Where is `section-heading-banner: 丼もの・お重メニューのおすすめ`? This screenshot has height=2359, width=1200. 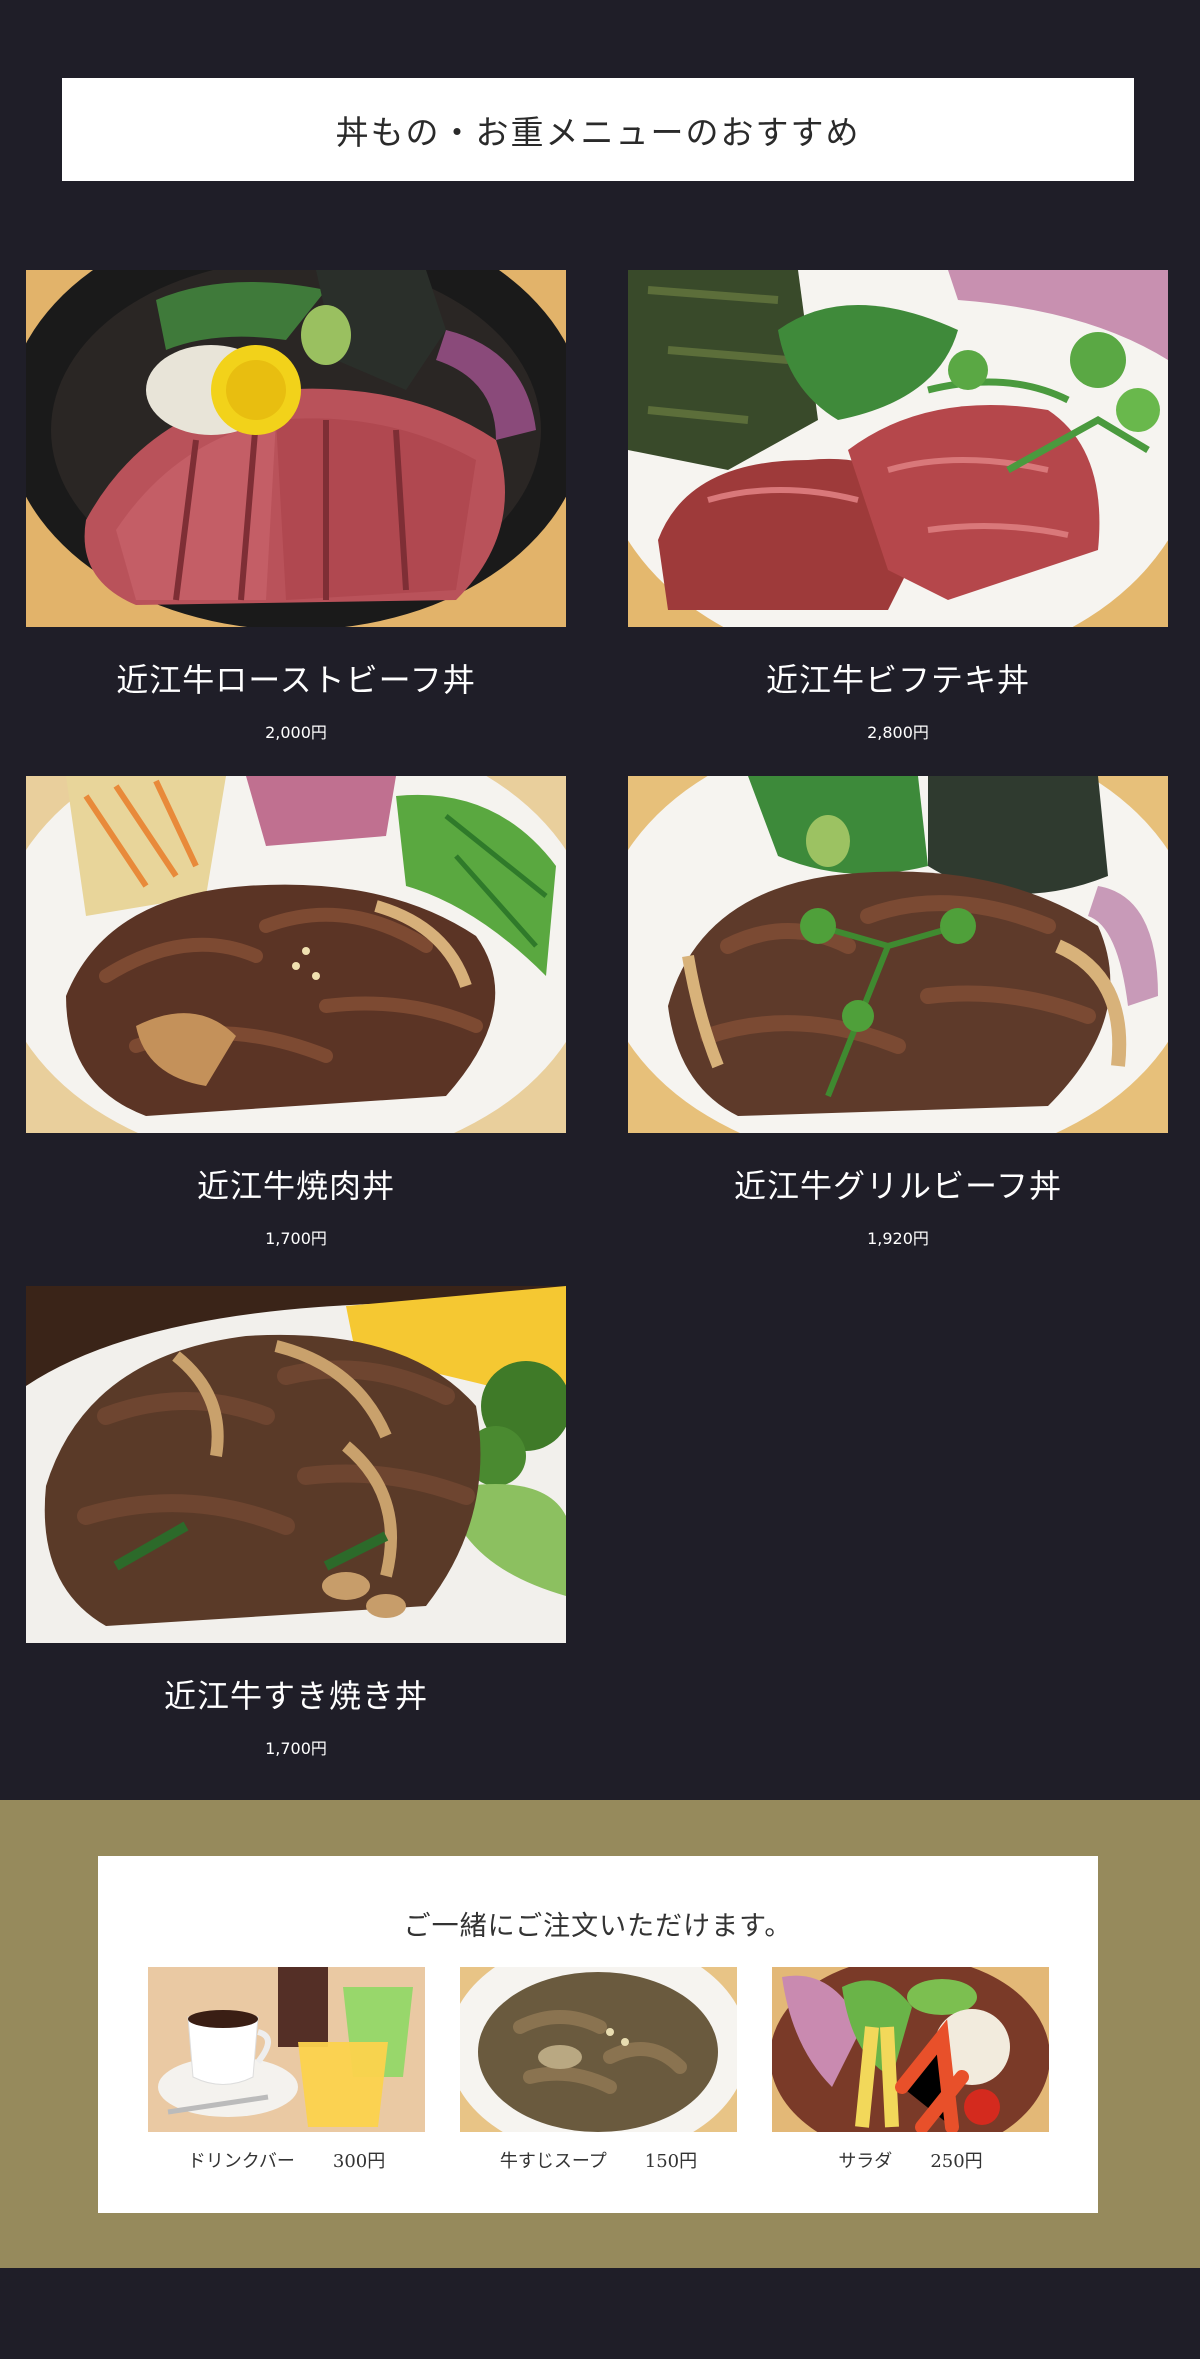 section-heading-banner: 丼もの・お重メニューのおすすめ is located at coordinates (598, 129).